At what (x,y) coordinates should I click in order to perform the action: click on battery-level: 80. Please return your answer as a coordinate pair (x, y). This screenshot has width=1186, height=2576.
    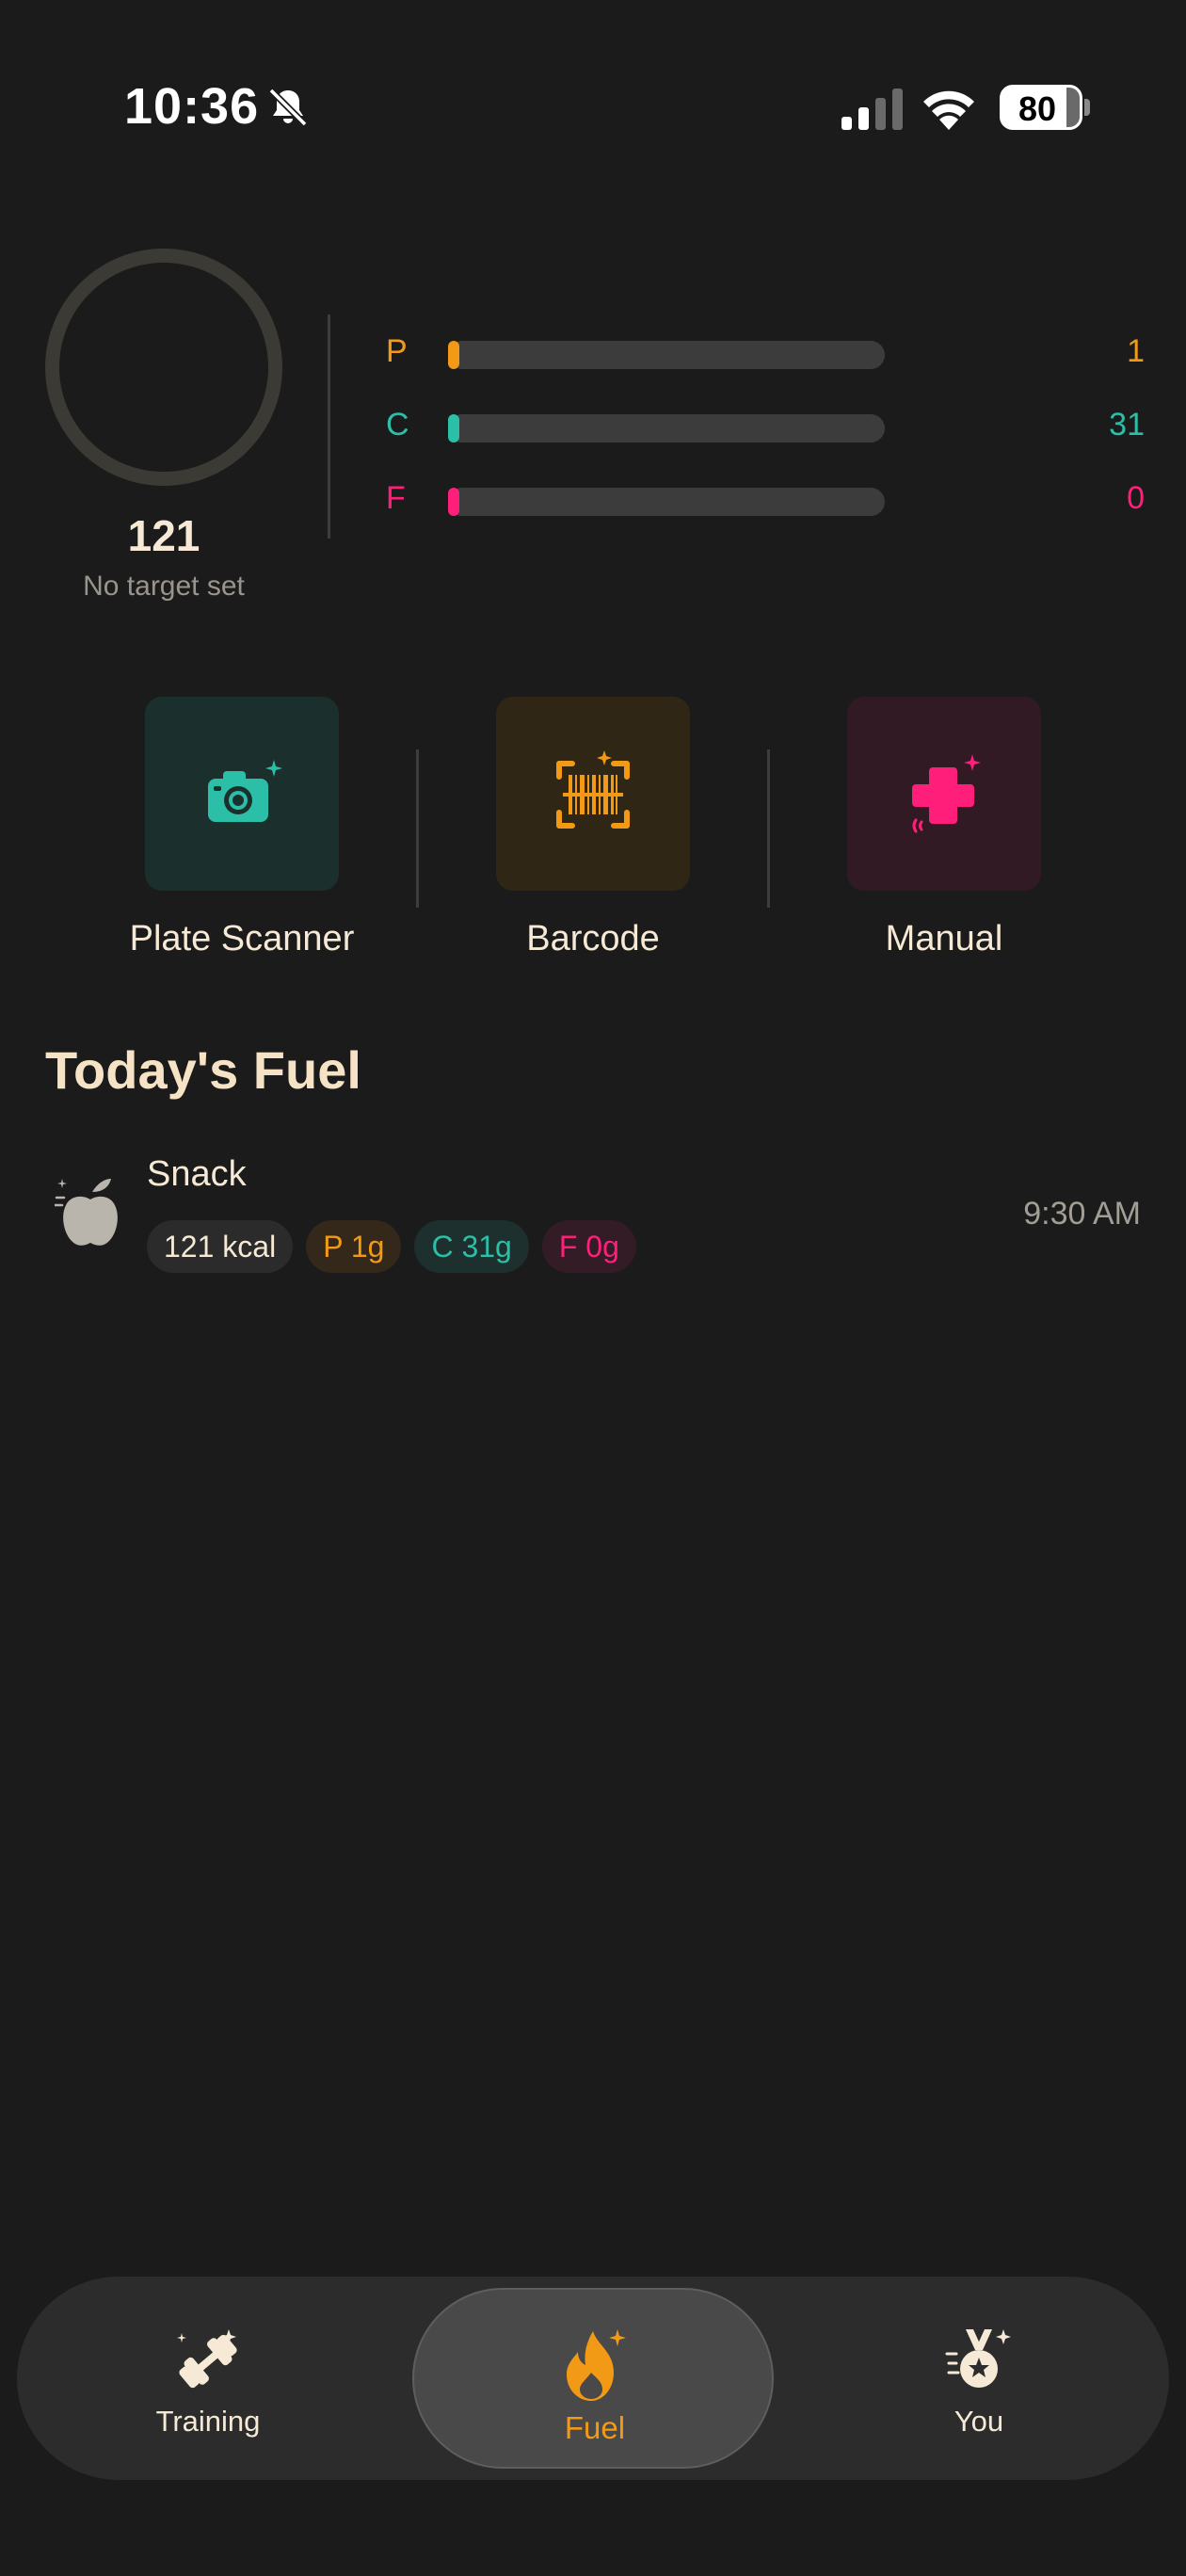
    Looking at the image, I should click on (1037, 108).